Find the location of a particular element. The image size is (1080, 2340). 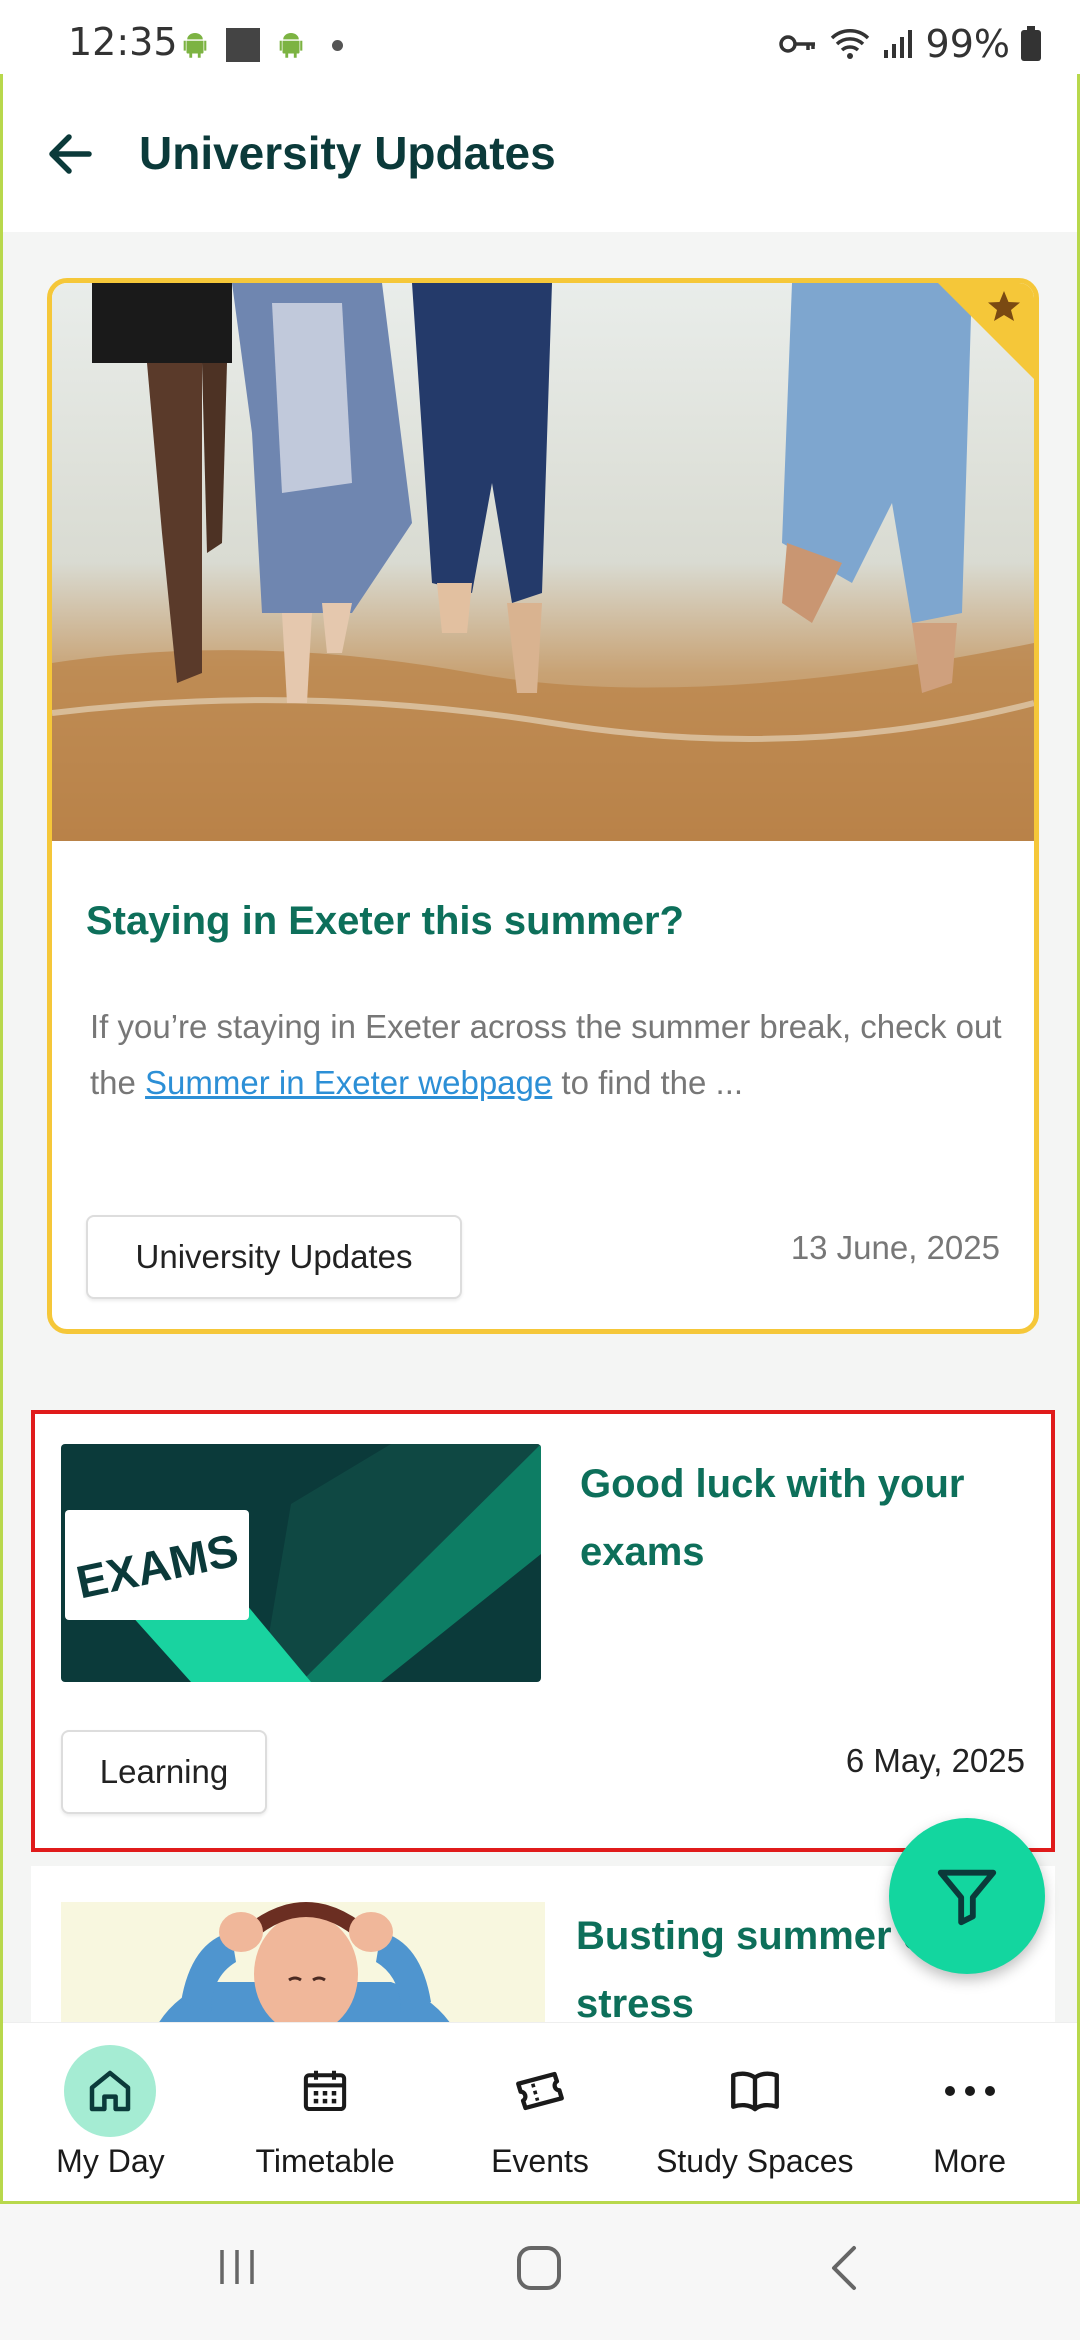

home-icon is located at coordinates (110, 2091).